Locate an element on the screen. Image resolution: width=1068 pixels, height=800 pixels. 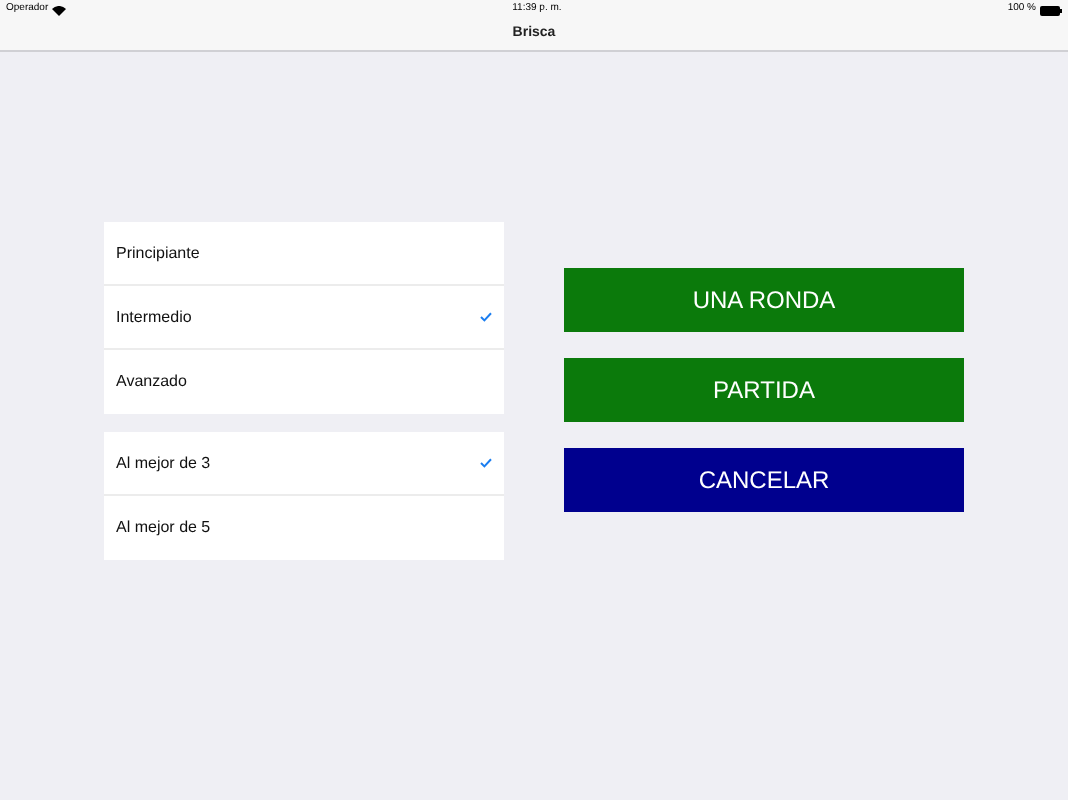
wifi-icon is located at coordinates (59, 10).